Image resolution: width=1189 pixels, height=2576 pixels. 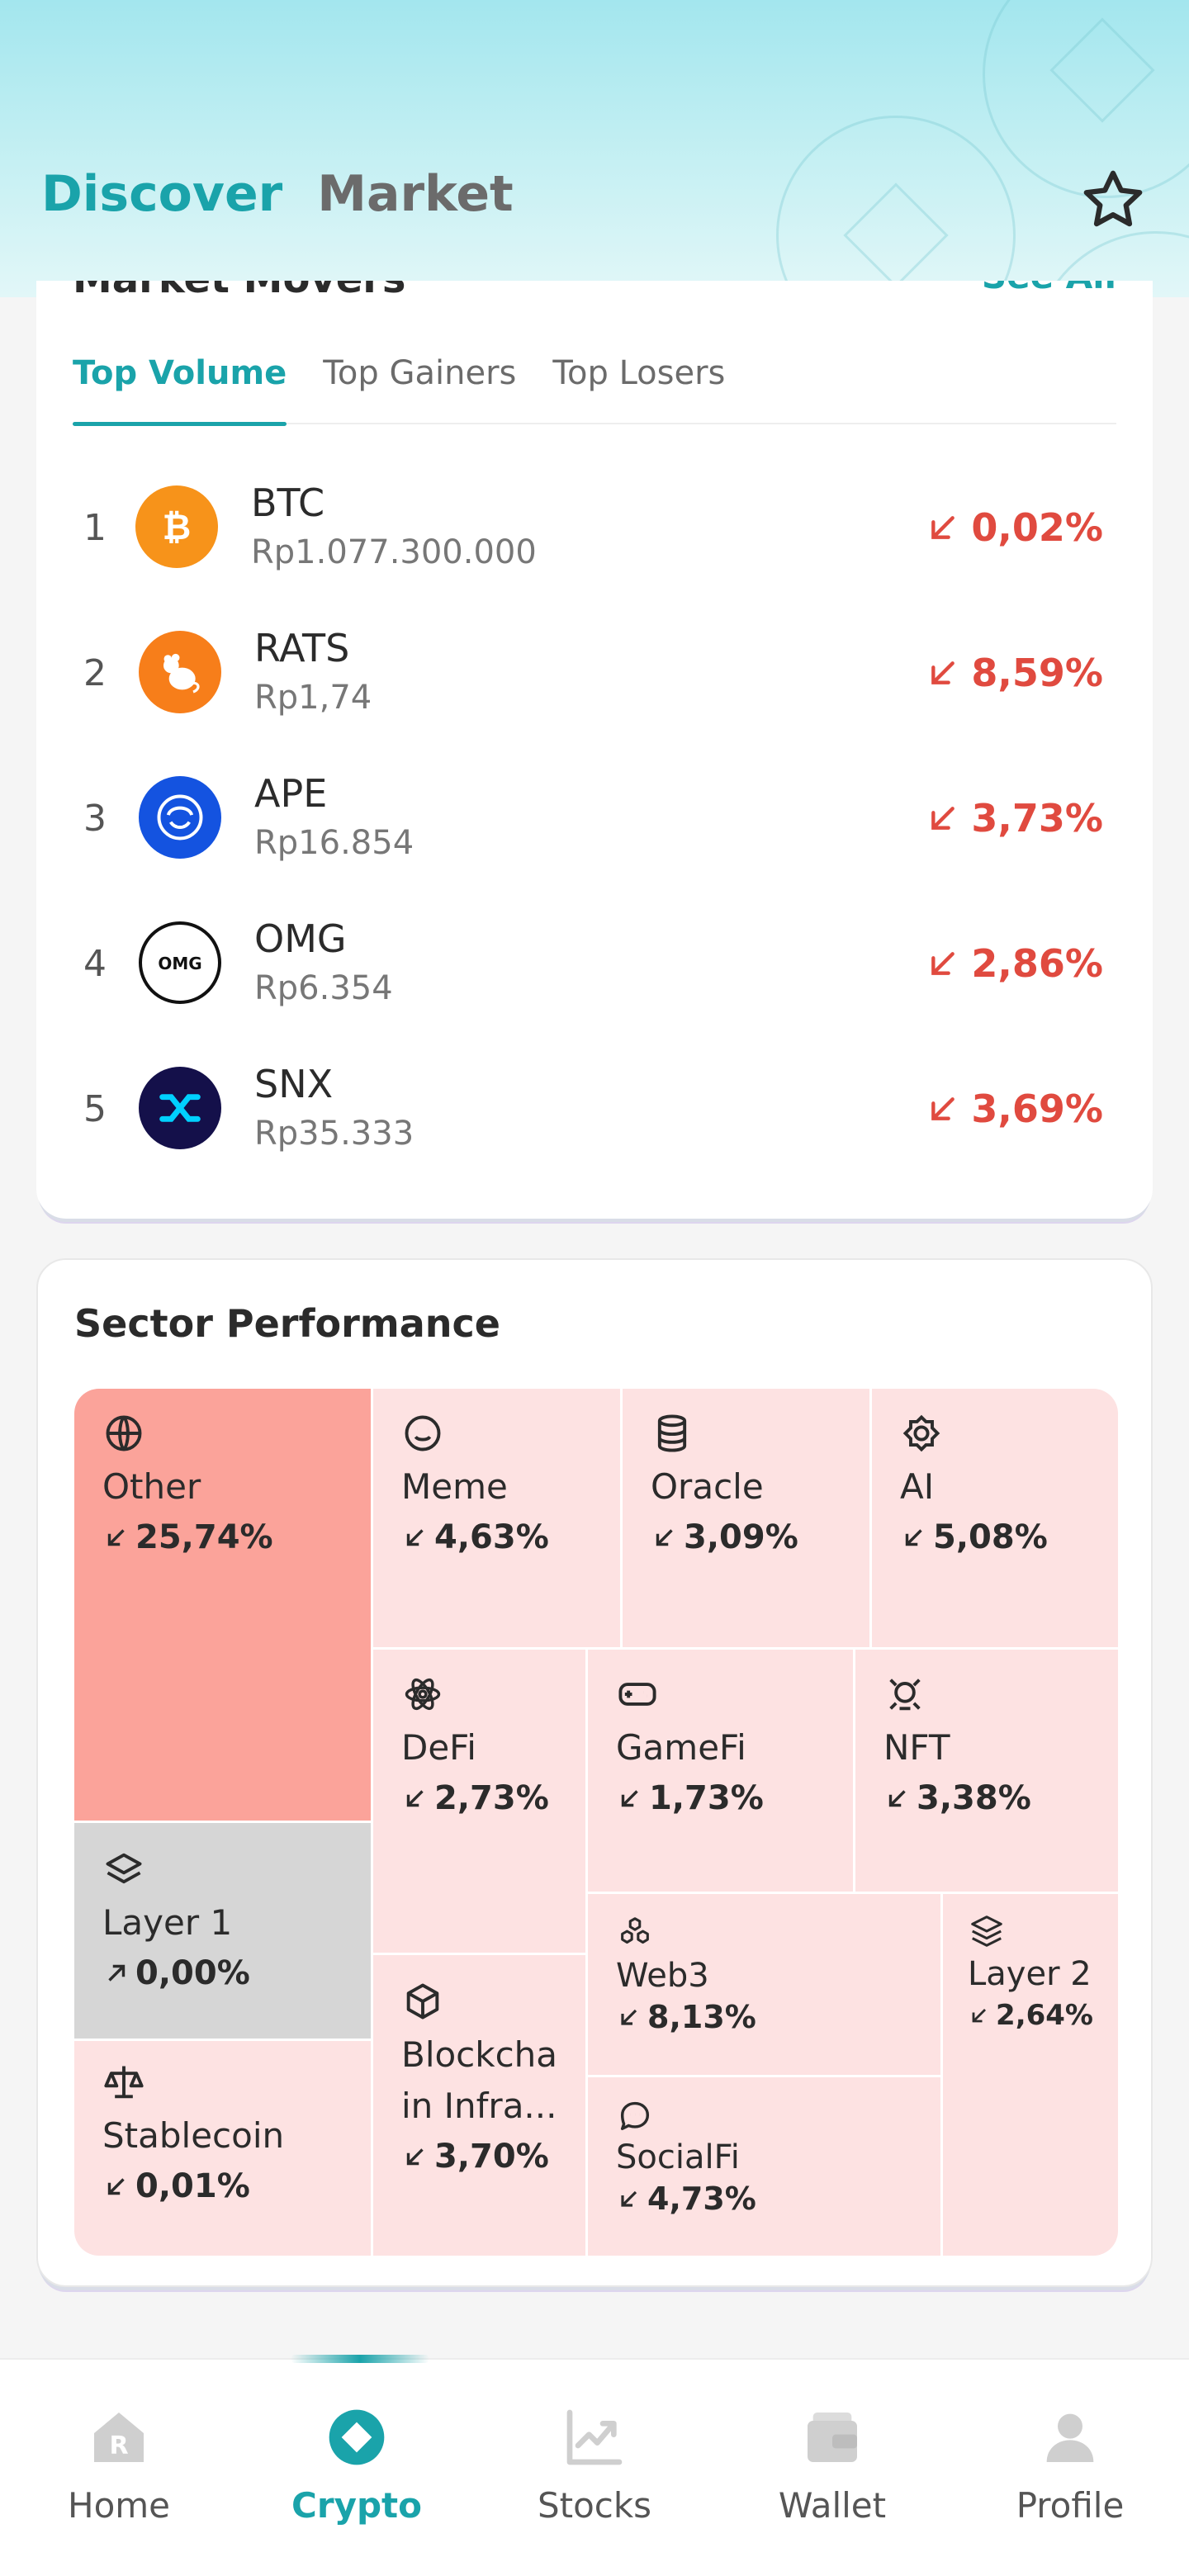 I want to click on sector-change: 0,00%, so click(x=222, y=1973).